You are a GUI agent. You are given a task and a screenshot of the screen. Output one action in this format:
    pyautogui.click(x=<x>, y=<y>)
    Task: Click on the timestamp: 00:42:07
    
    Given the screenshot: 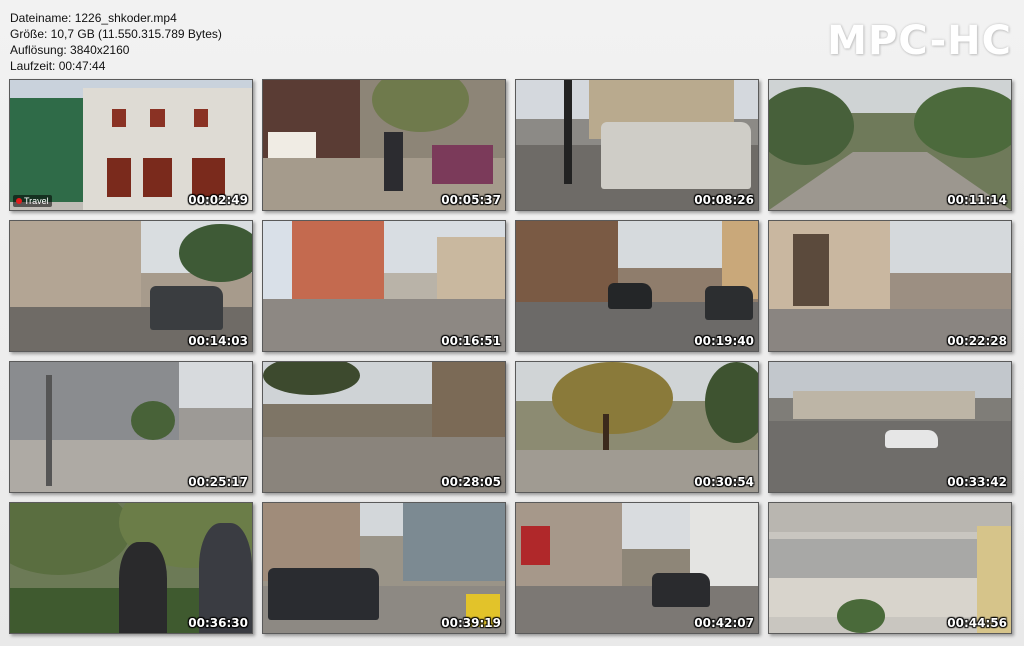 What is the action you would take?
    pyautogui.click(x=724, y=623)
    